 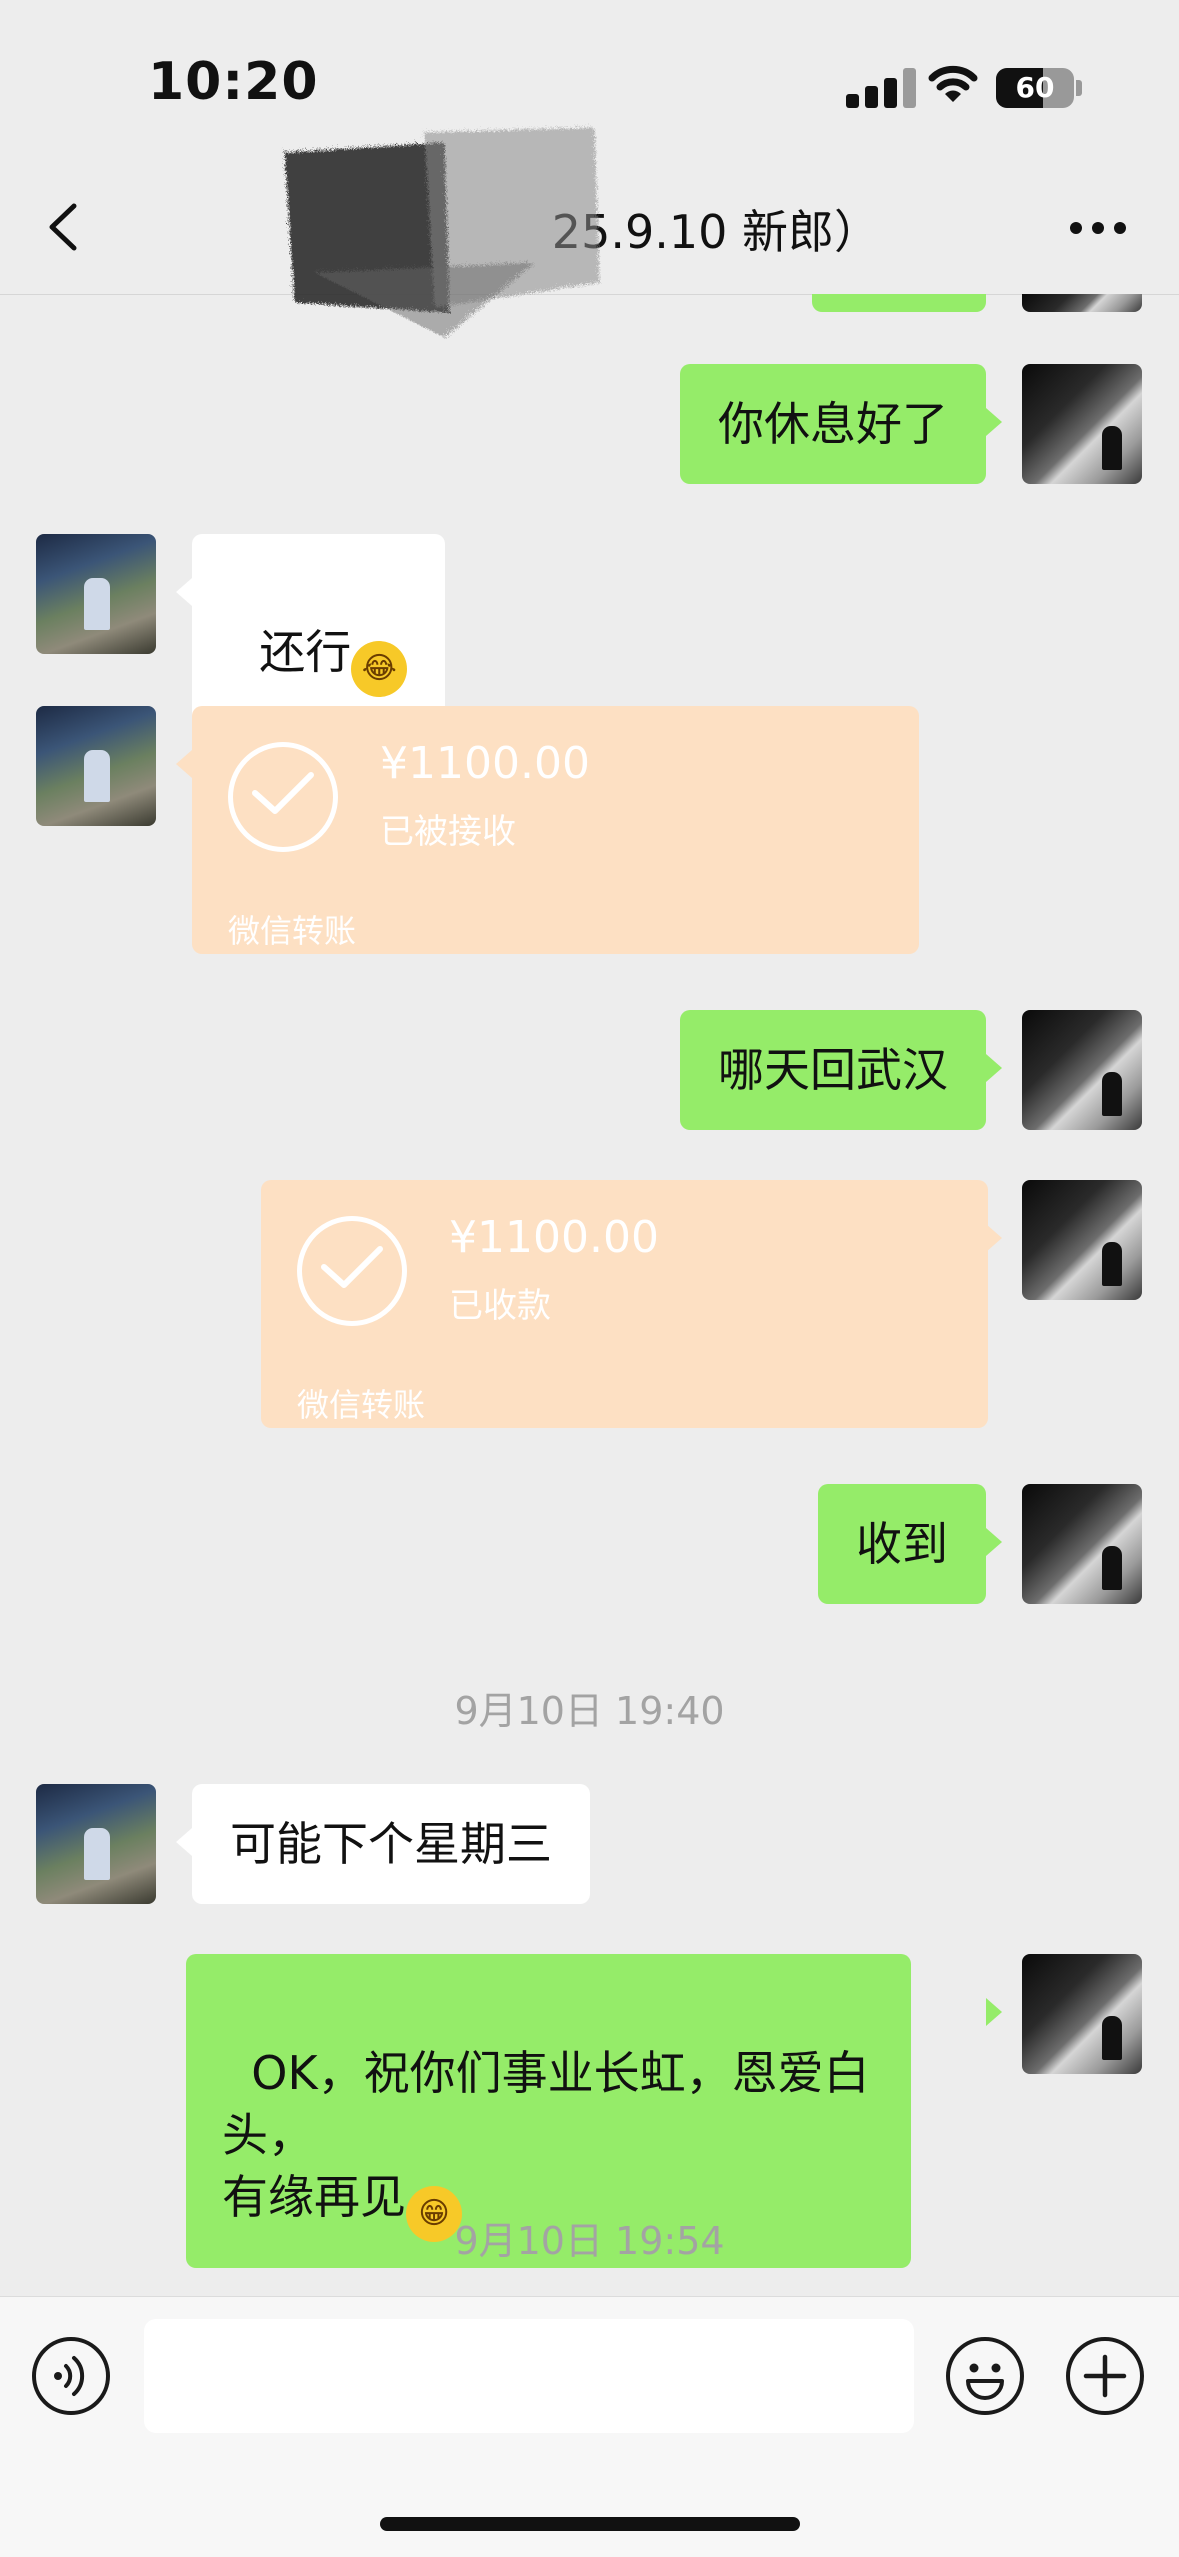 I want to click on battery-tip, so click(x=1079, y=88).